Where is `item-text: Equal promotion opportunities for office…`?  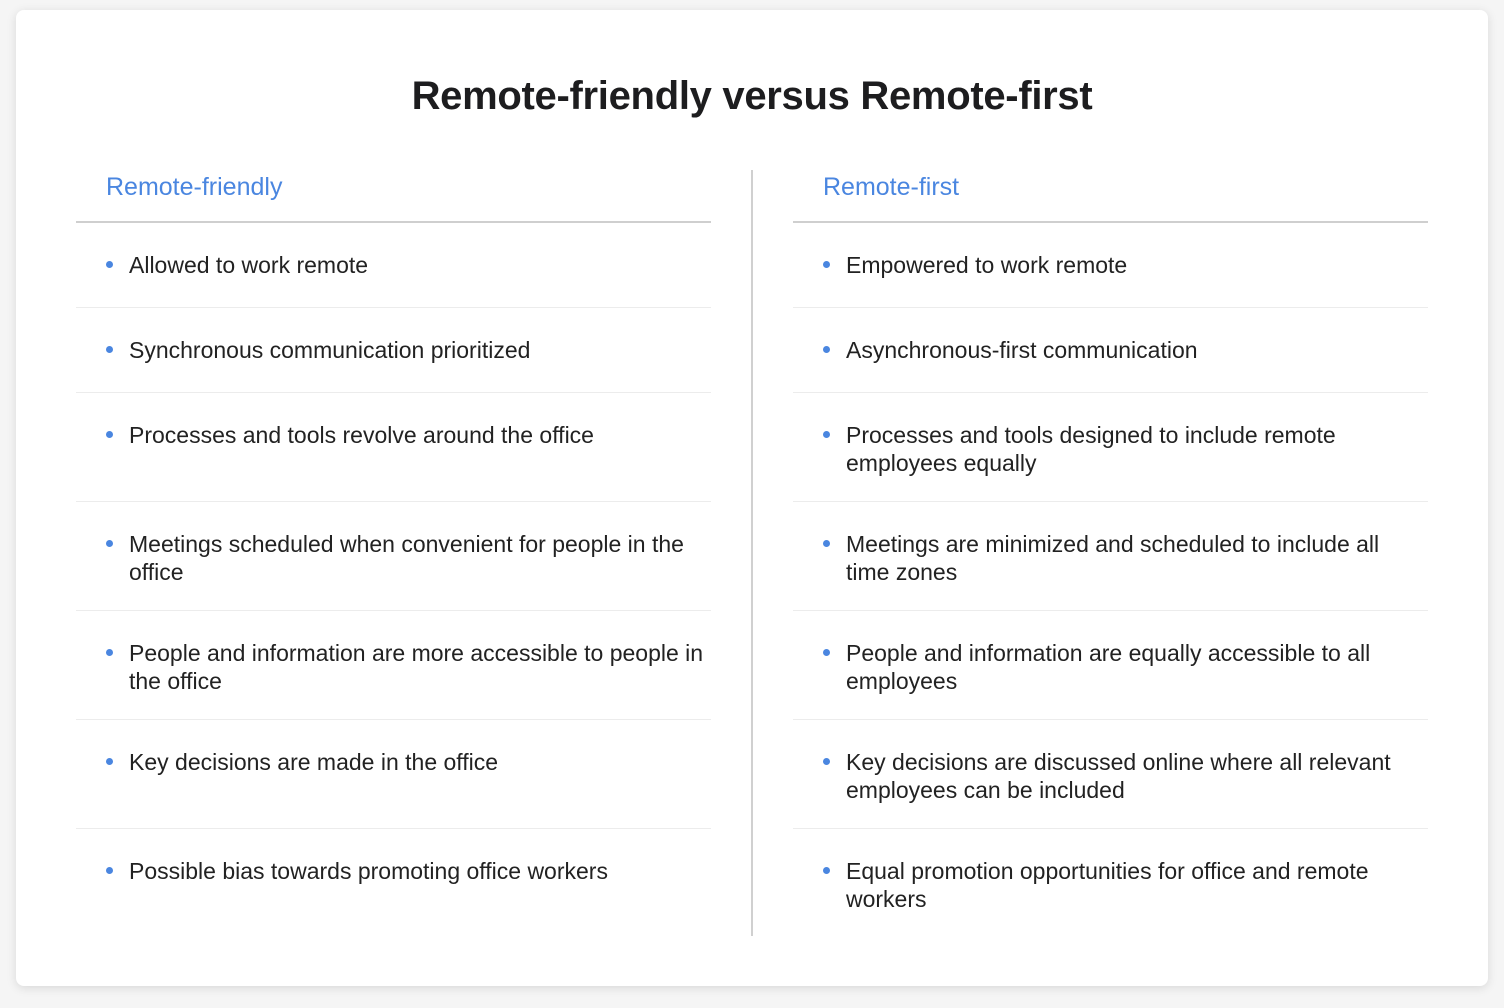
item-text: Equal promotion opportunities for office… is located at coordinates (1107, 885).